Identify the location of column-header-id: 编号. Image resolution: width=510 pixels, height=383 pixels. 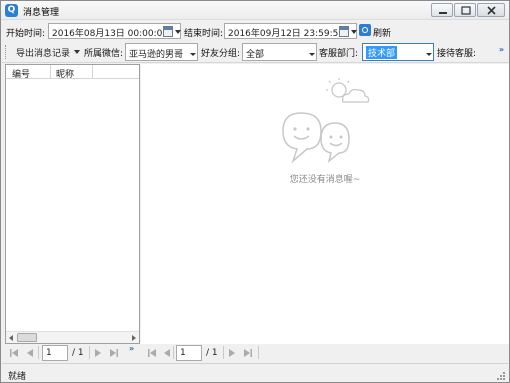
(21, 73).